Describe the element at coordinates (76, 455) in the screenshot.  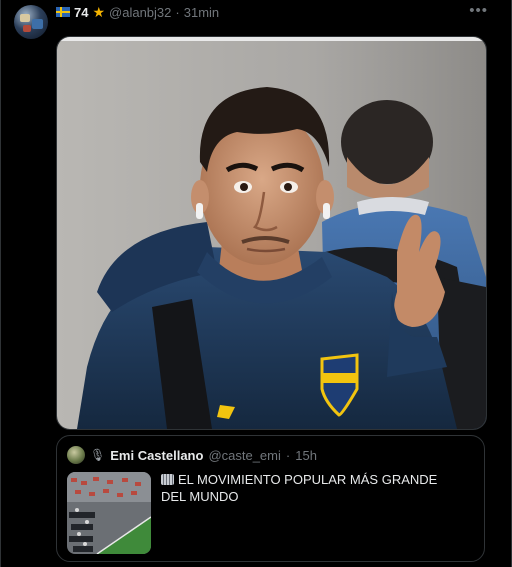
I see `quoted-author-avatar` at that location.